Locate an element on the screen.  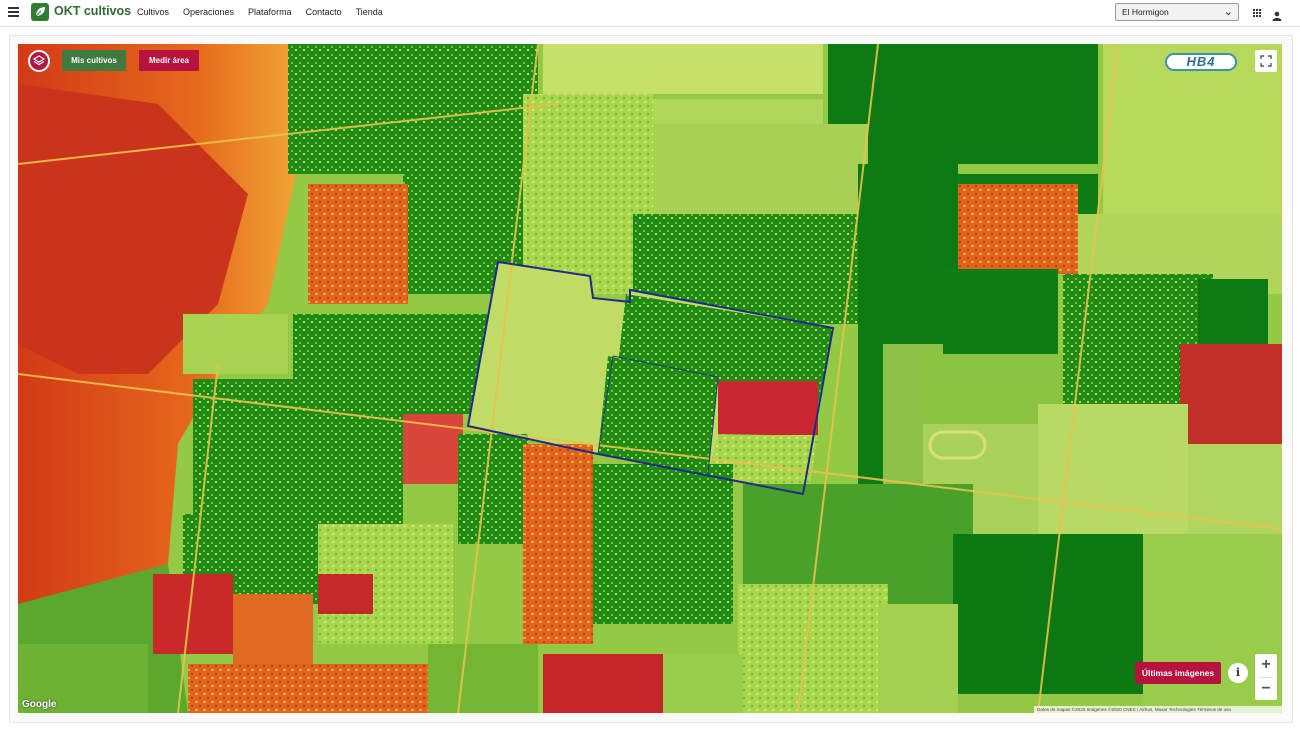
measure-area-button: Medir área is located at coordinates (169, 60).